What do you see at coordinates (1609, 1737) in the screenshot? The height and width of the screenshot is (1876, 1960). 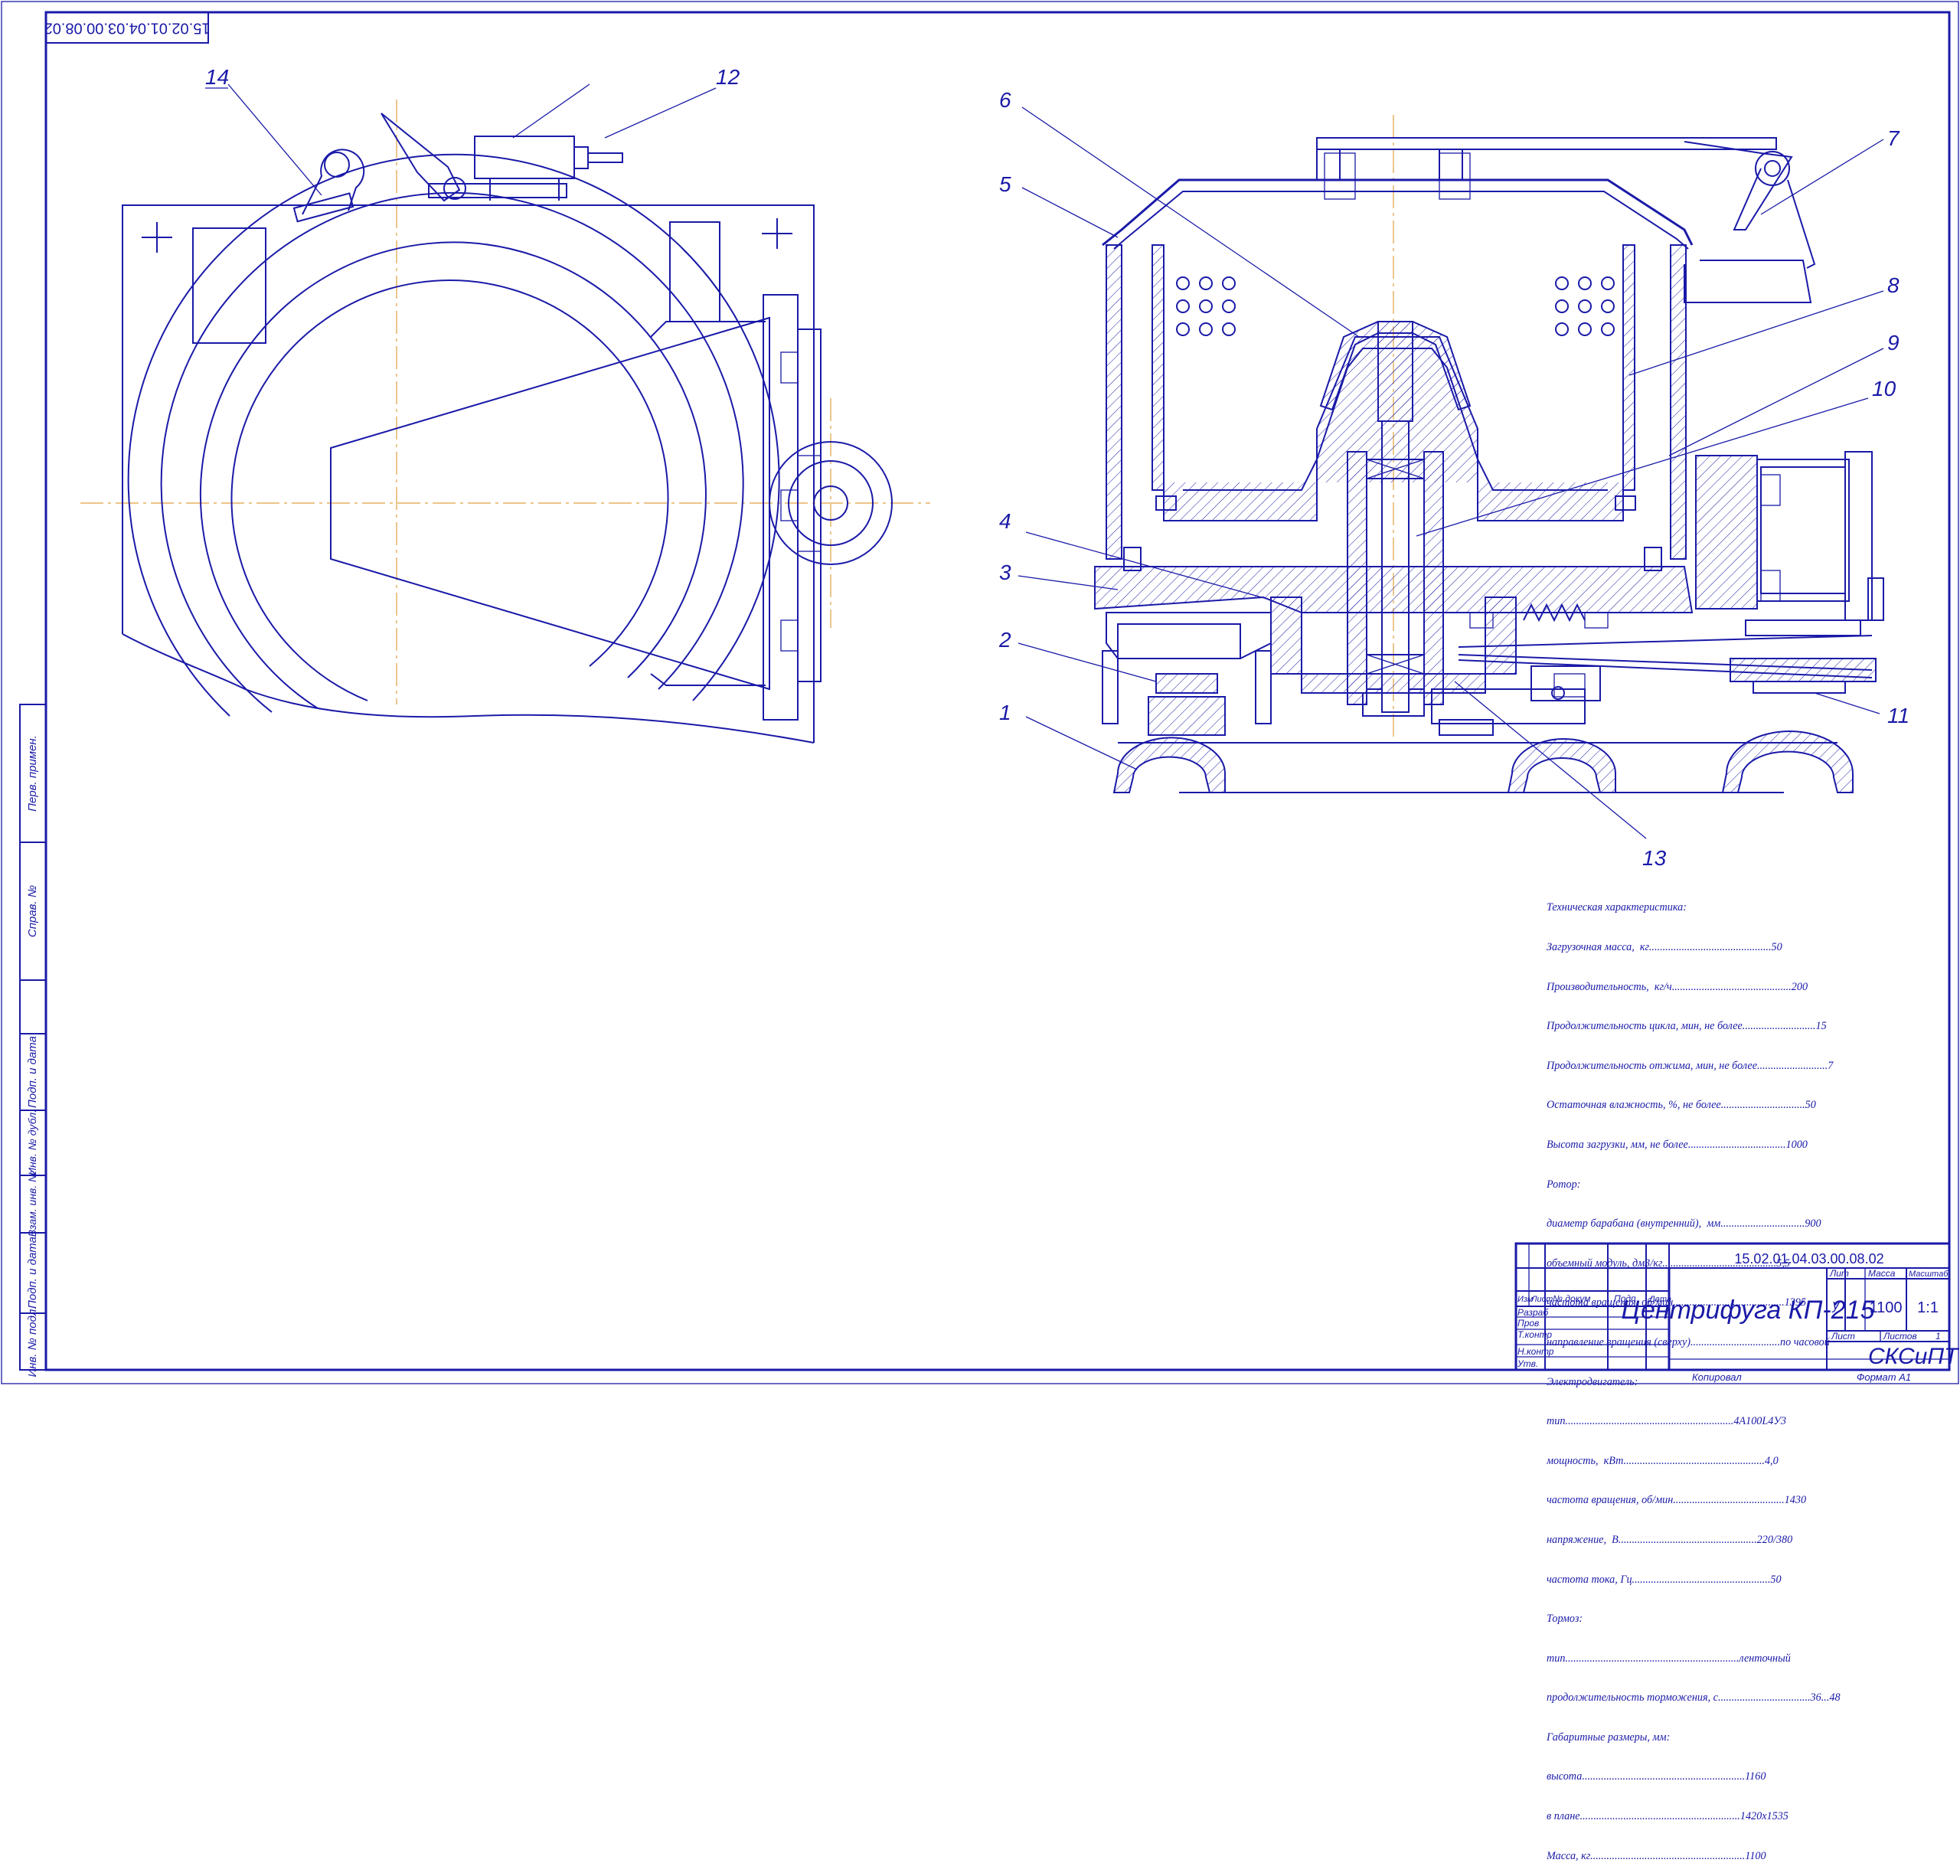 I see `spec-line: Габаритные размеры, мм:` at bounding box center [1609, 1737].